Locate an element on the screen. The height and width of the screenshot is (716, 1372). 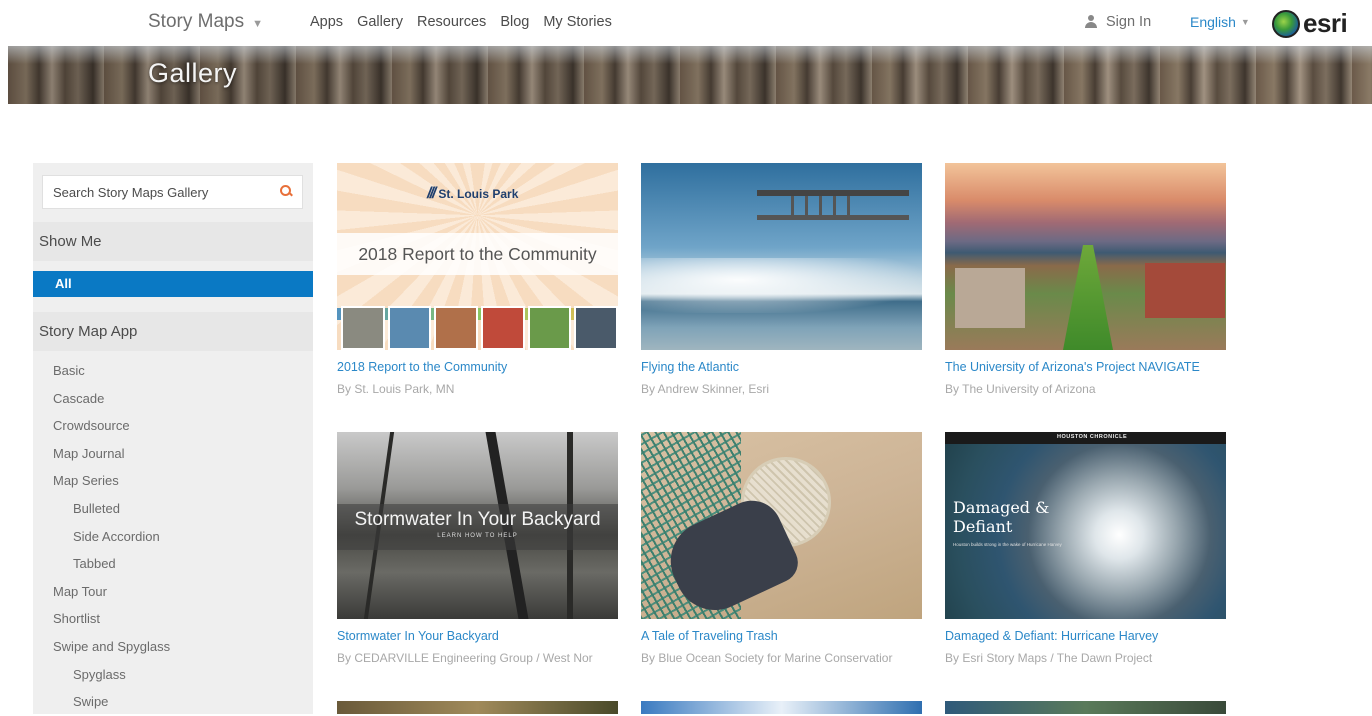
story-author: By Esri Story Maps / The Dawn Project is located at coordinates (1049, 658).